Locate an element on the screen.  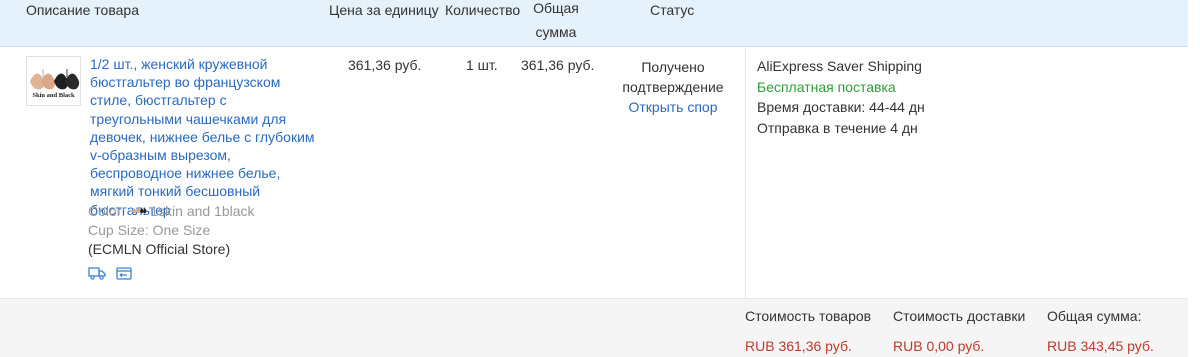
unit-price: 361,36 руб. is located at coordinates (385, 65).